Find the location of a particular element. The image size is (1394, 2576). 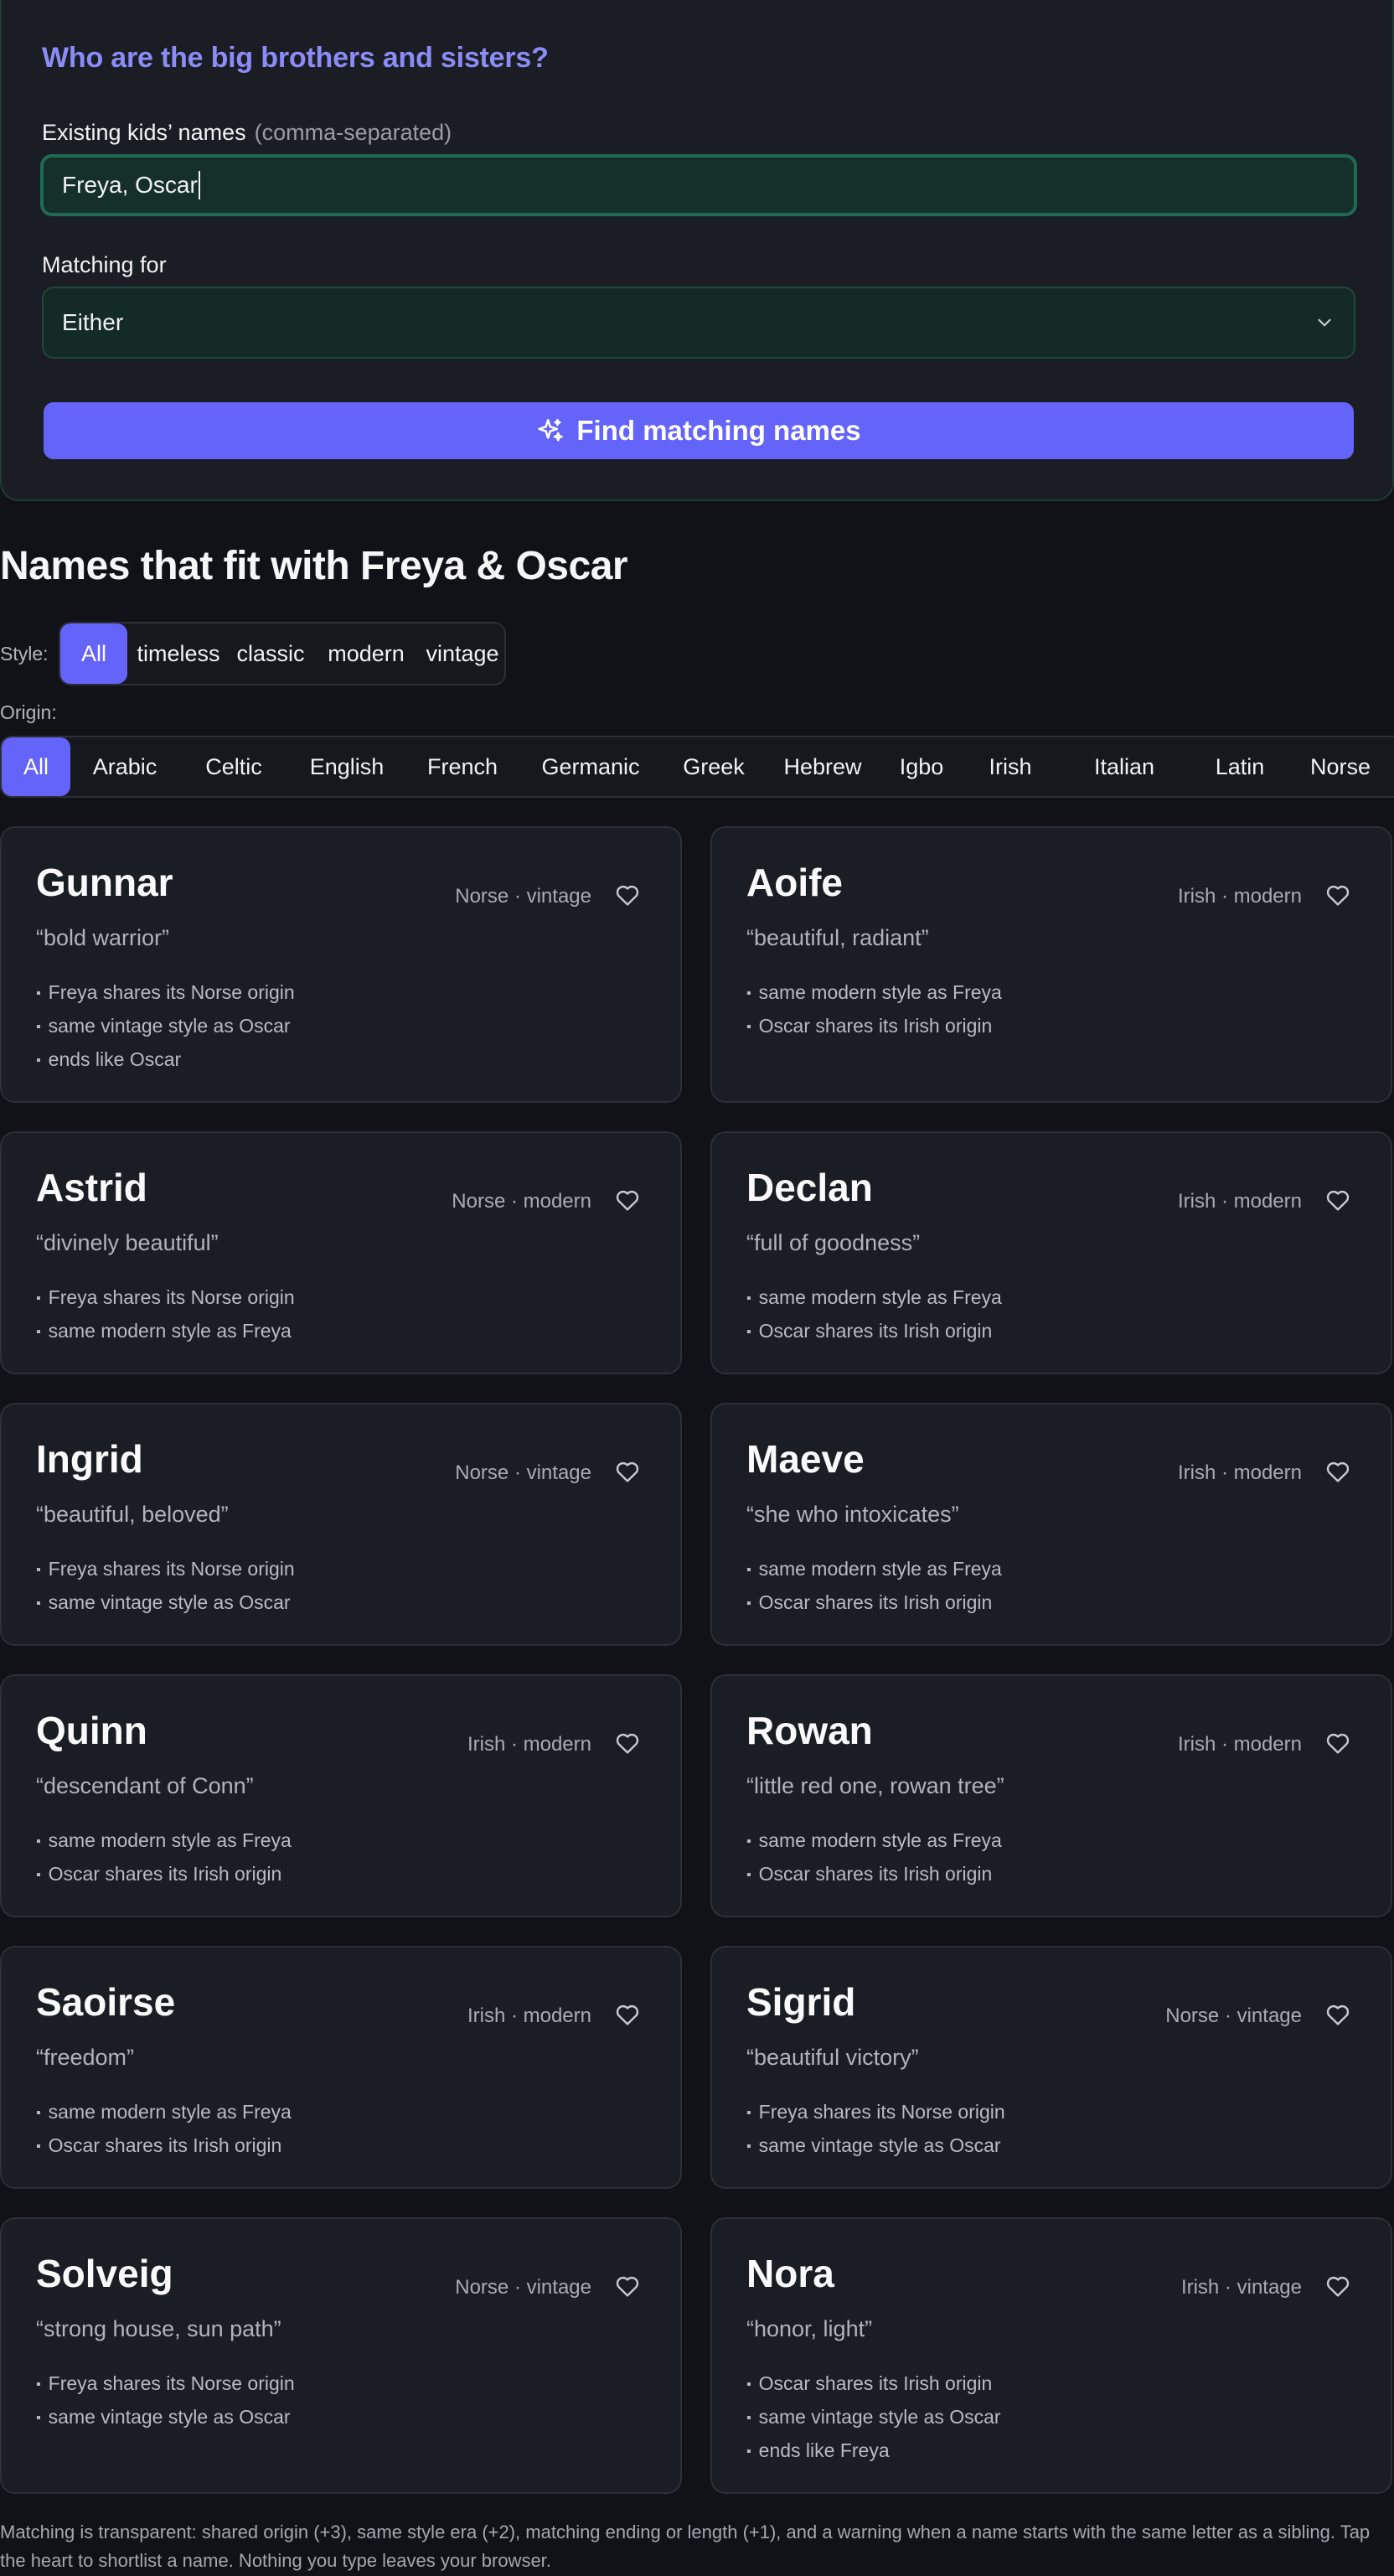

card-name: Maeve is located at coordinates (805, 1459).